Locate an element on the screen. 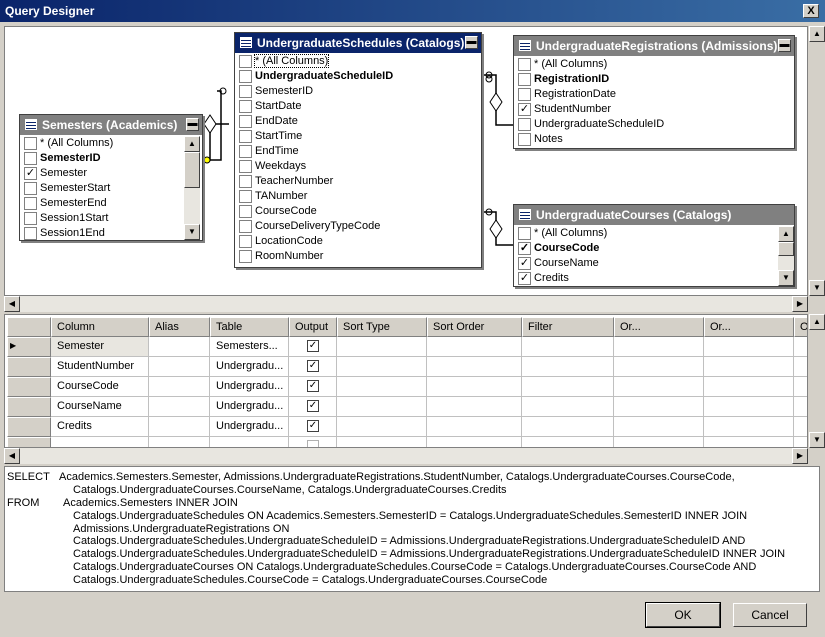 This screenshot has height=637, width=825. column-row: SemesterStart is located at coordinates (102, 188).